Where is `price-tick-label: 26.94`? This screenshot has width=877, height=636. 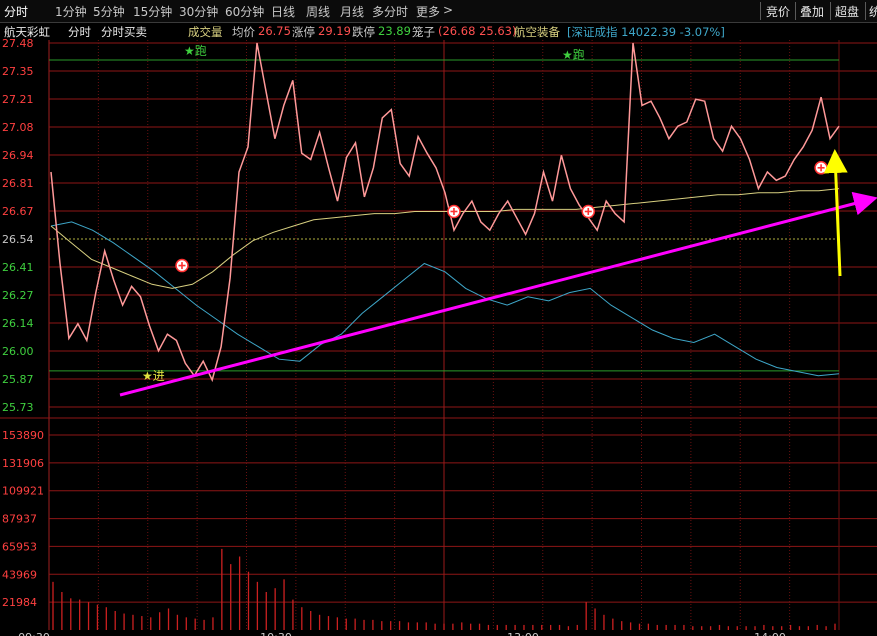 price-tick-label: 26.94 is located at coordinates (18, 155).